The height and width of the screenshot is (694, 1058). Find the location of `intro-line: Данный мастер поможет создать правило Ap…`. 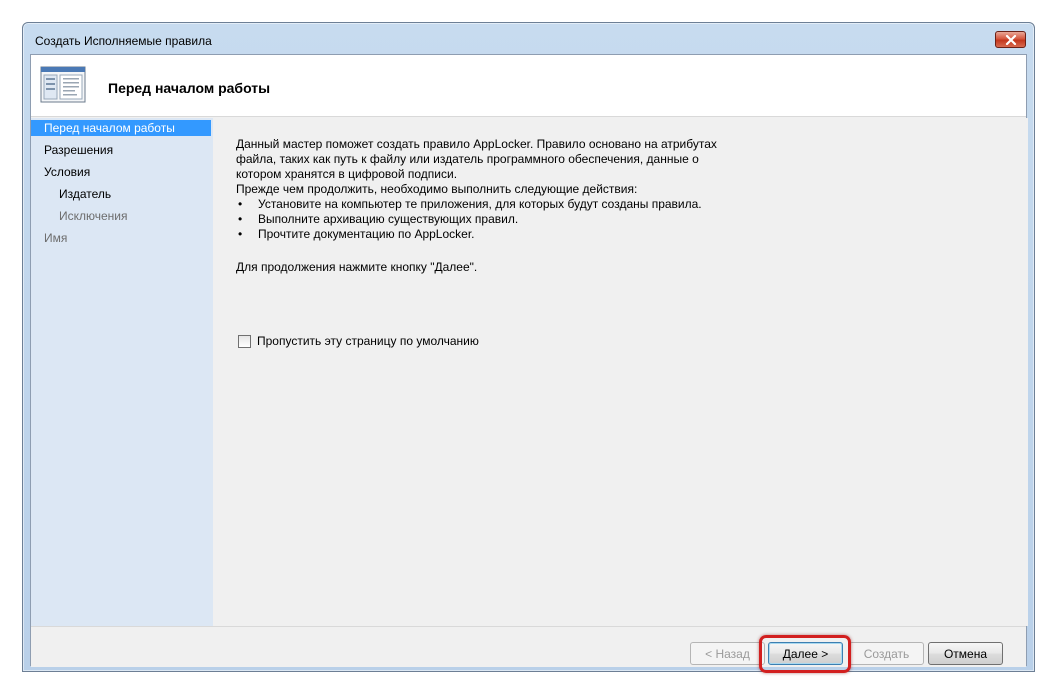

intro-line: Данный мастер поможет создать правило Ap… is located at coordinates (476, 144).